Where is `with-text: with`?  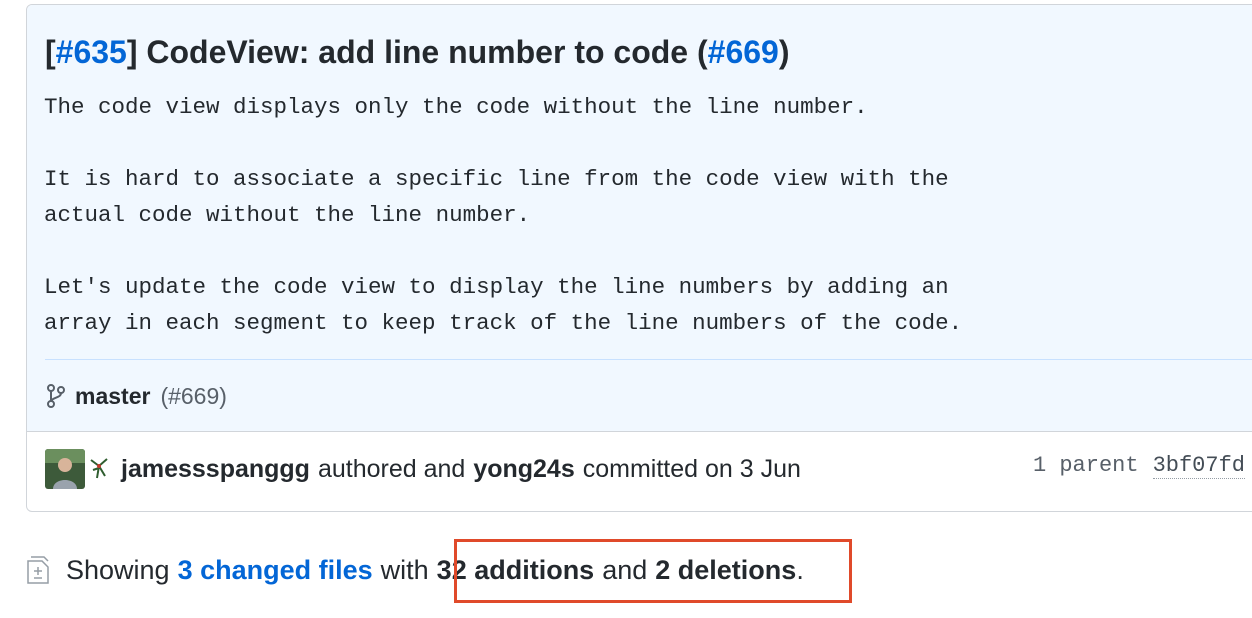
with-text: with is located at coordinates (404, 569).